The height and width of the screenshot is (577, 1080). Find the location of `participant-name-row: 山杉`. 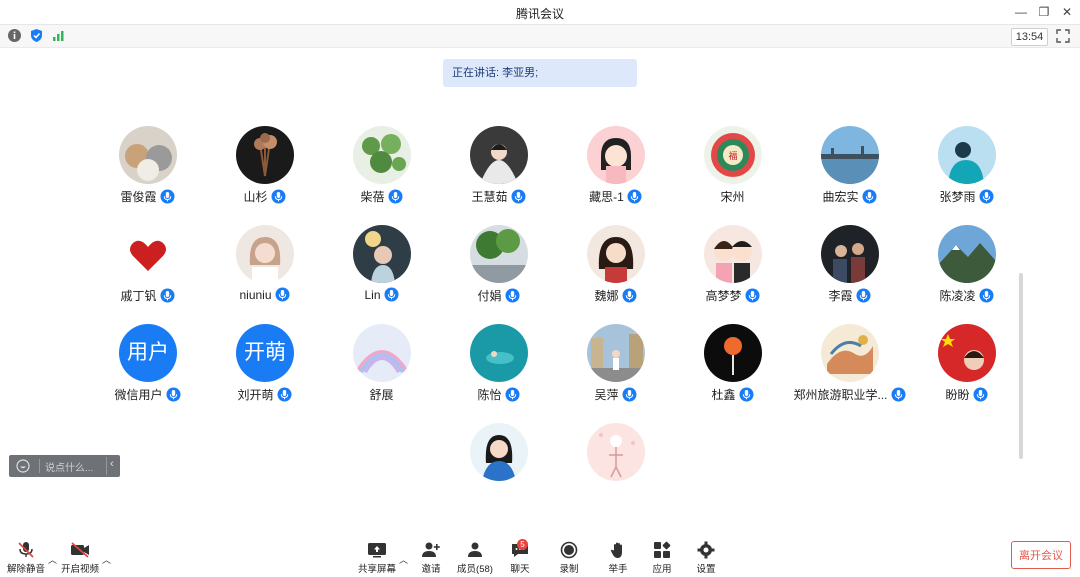

participant-name-row: 山杉 is located at coordinates (264, 196).